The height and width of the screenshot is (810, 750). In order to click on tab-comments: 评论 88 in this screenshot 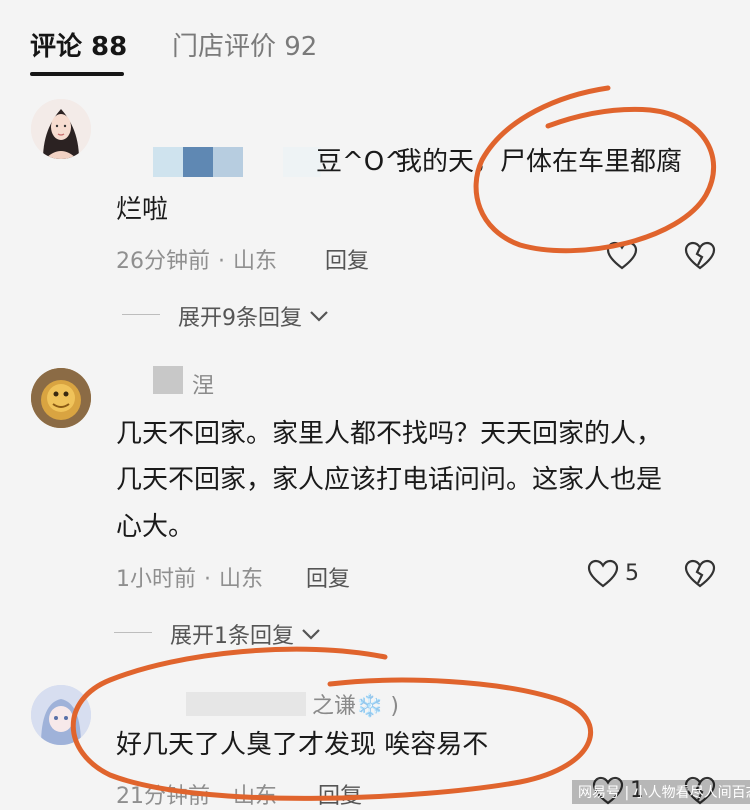, I will do `click(78, 44)`.